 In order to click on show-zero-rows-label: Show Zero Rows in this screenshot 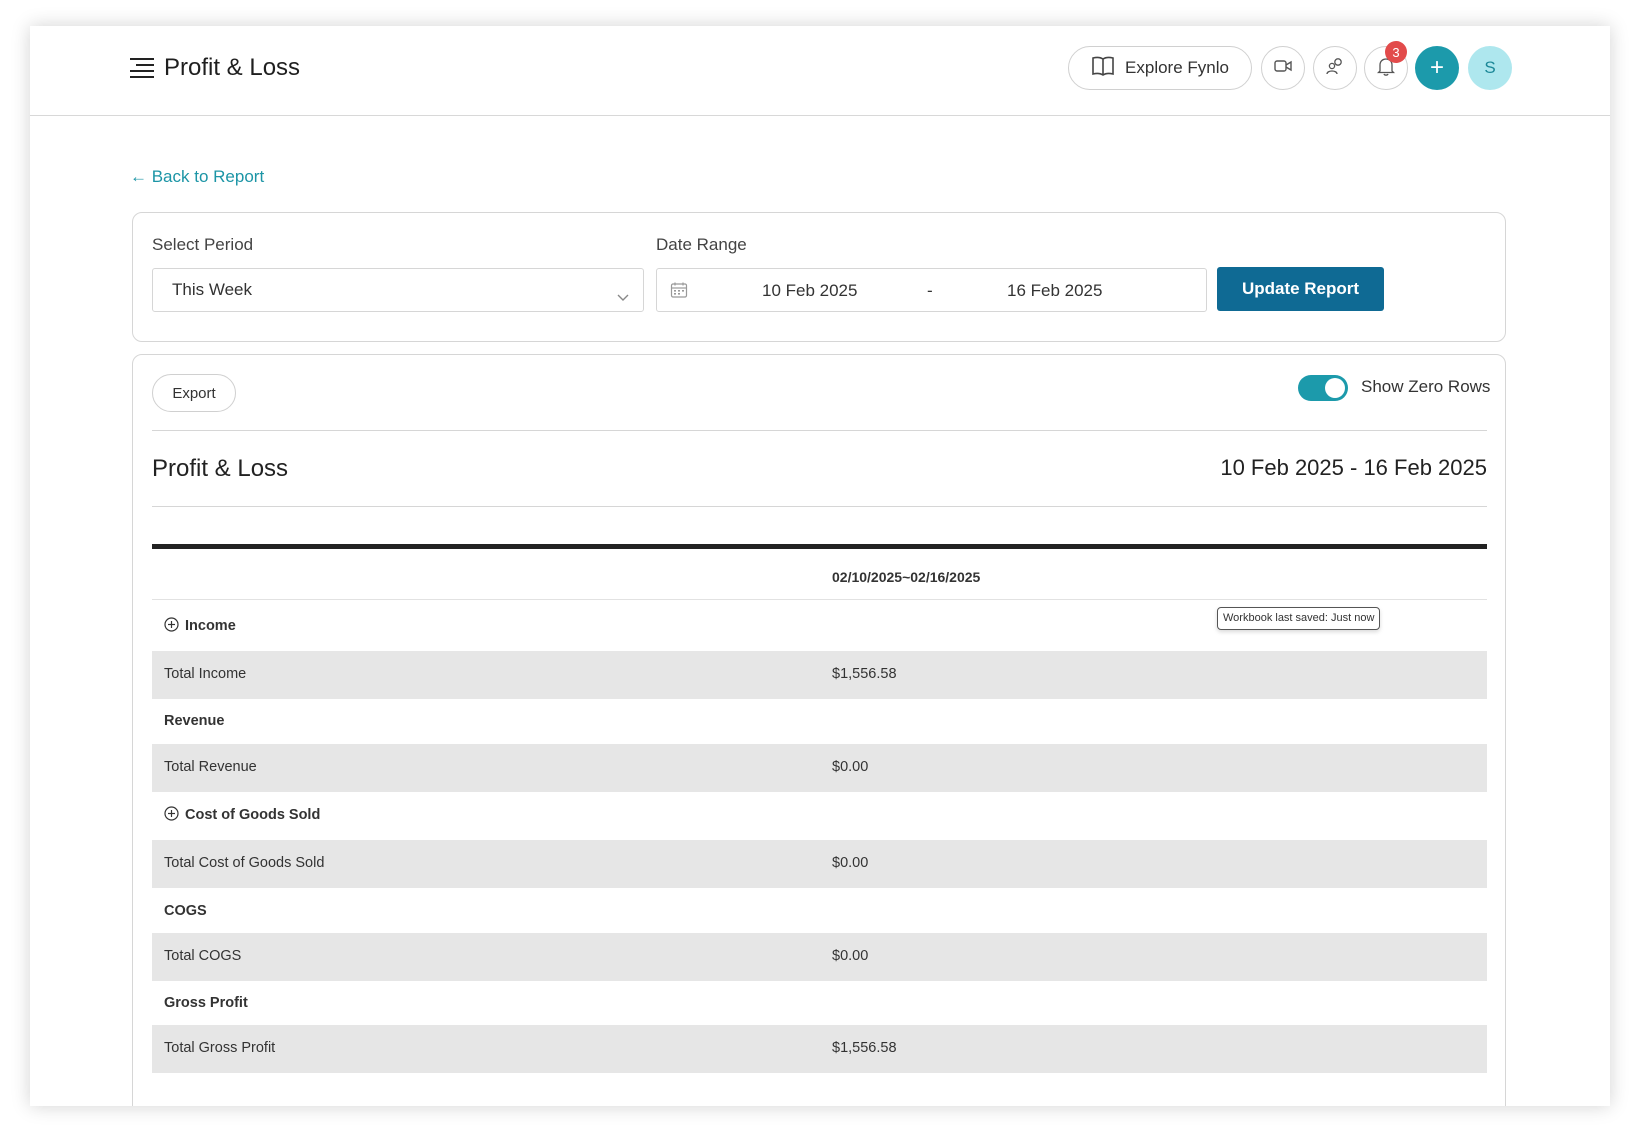, I will do `click(1426, 386)`.